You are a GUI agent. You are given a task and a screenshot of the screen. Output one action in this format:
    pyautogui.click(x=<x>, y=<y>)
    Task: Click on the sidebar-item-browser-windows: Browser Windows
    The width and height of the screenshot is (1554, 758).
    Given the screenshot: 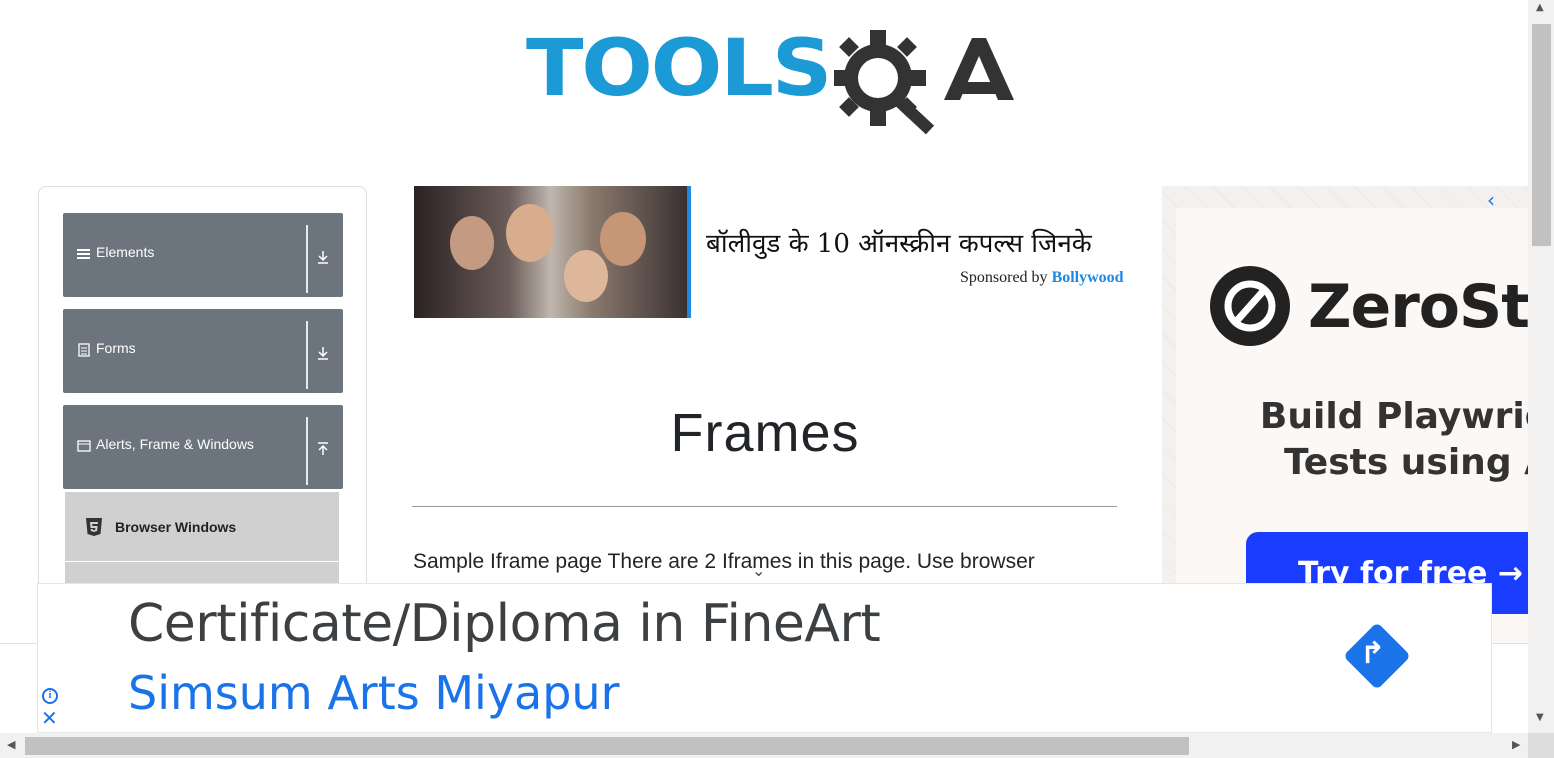 What is the action you would take?
    pyautogui.click(x=202, y=526)
    